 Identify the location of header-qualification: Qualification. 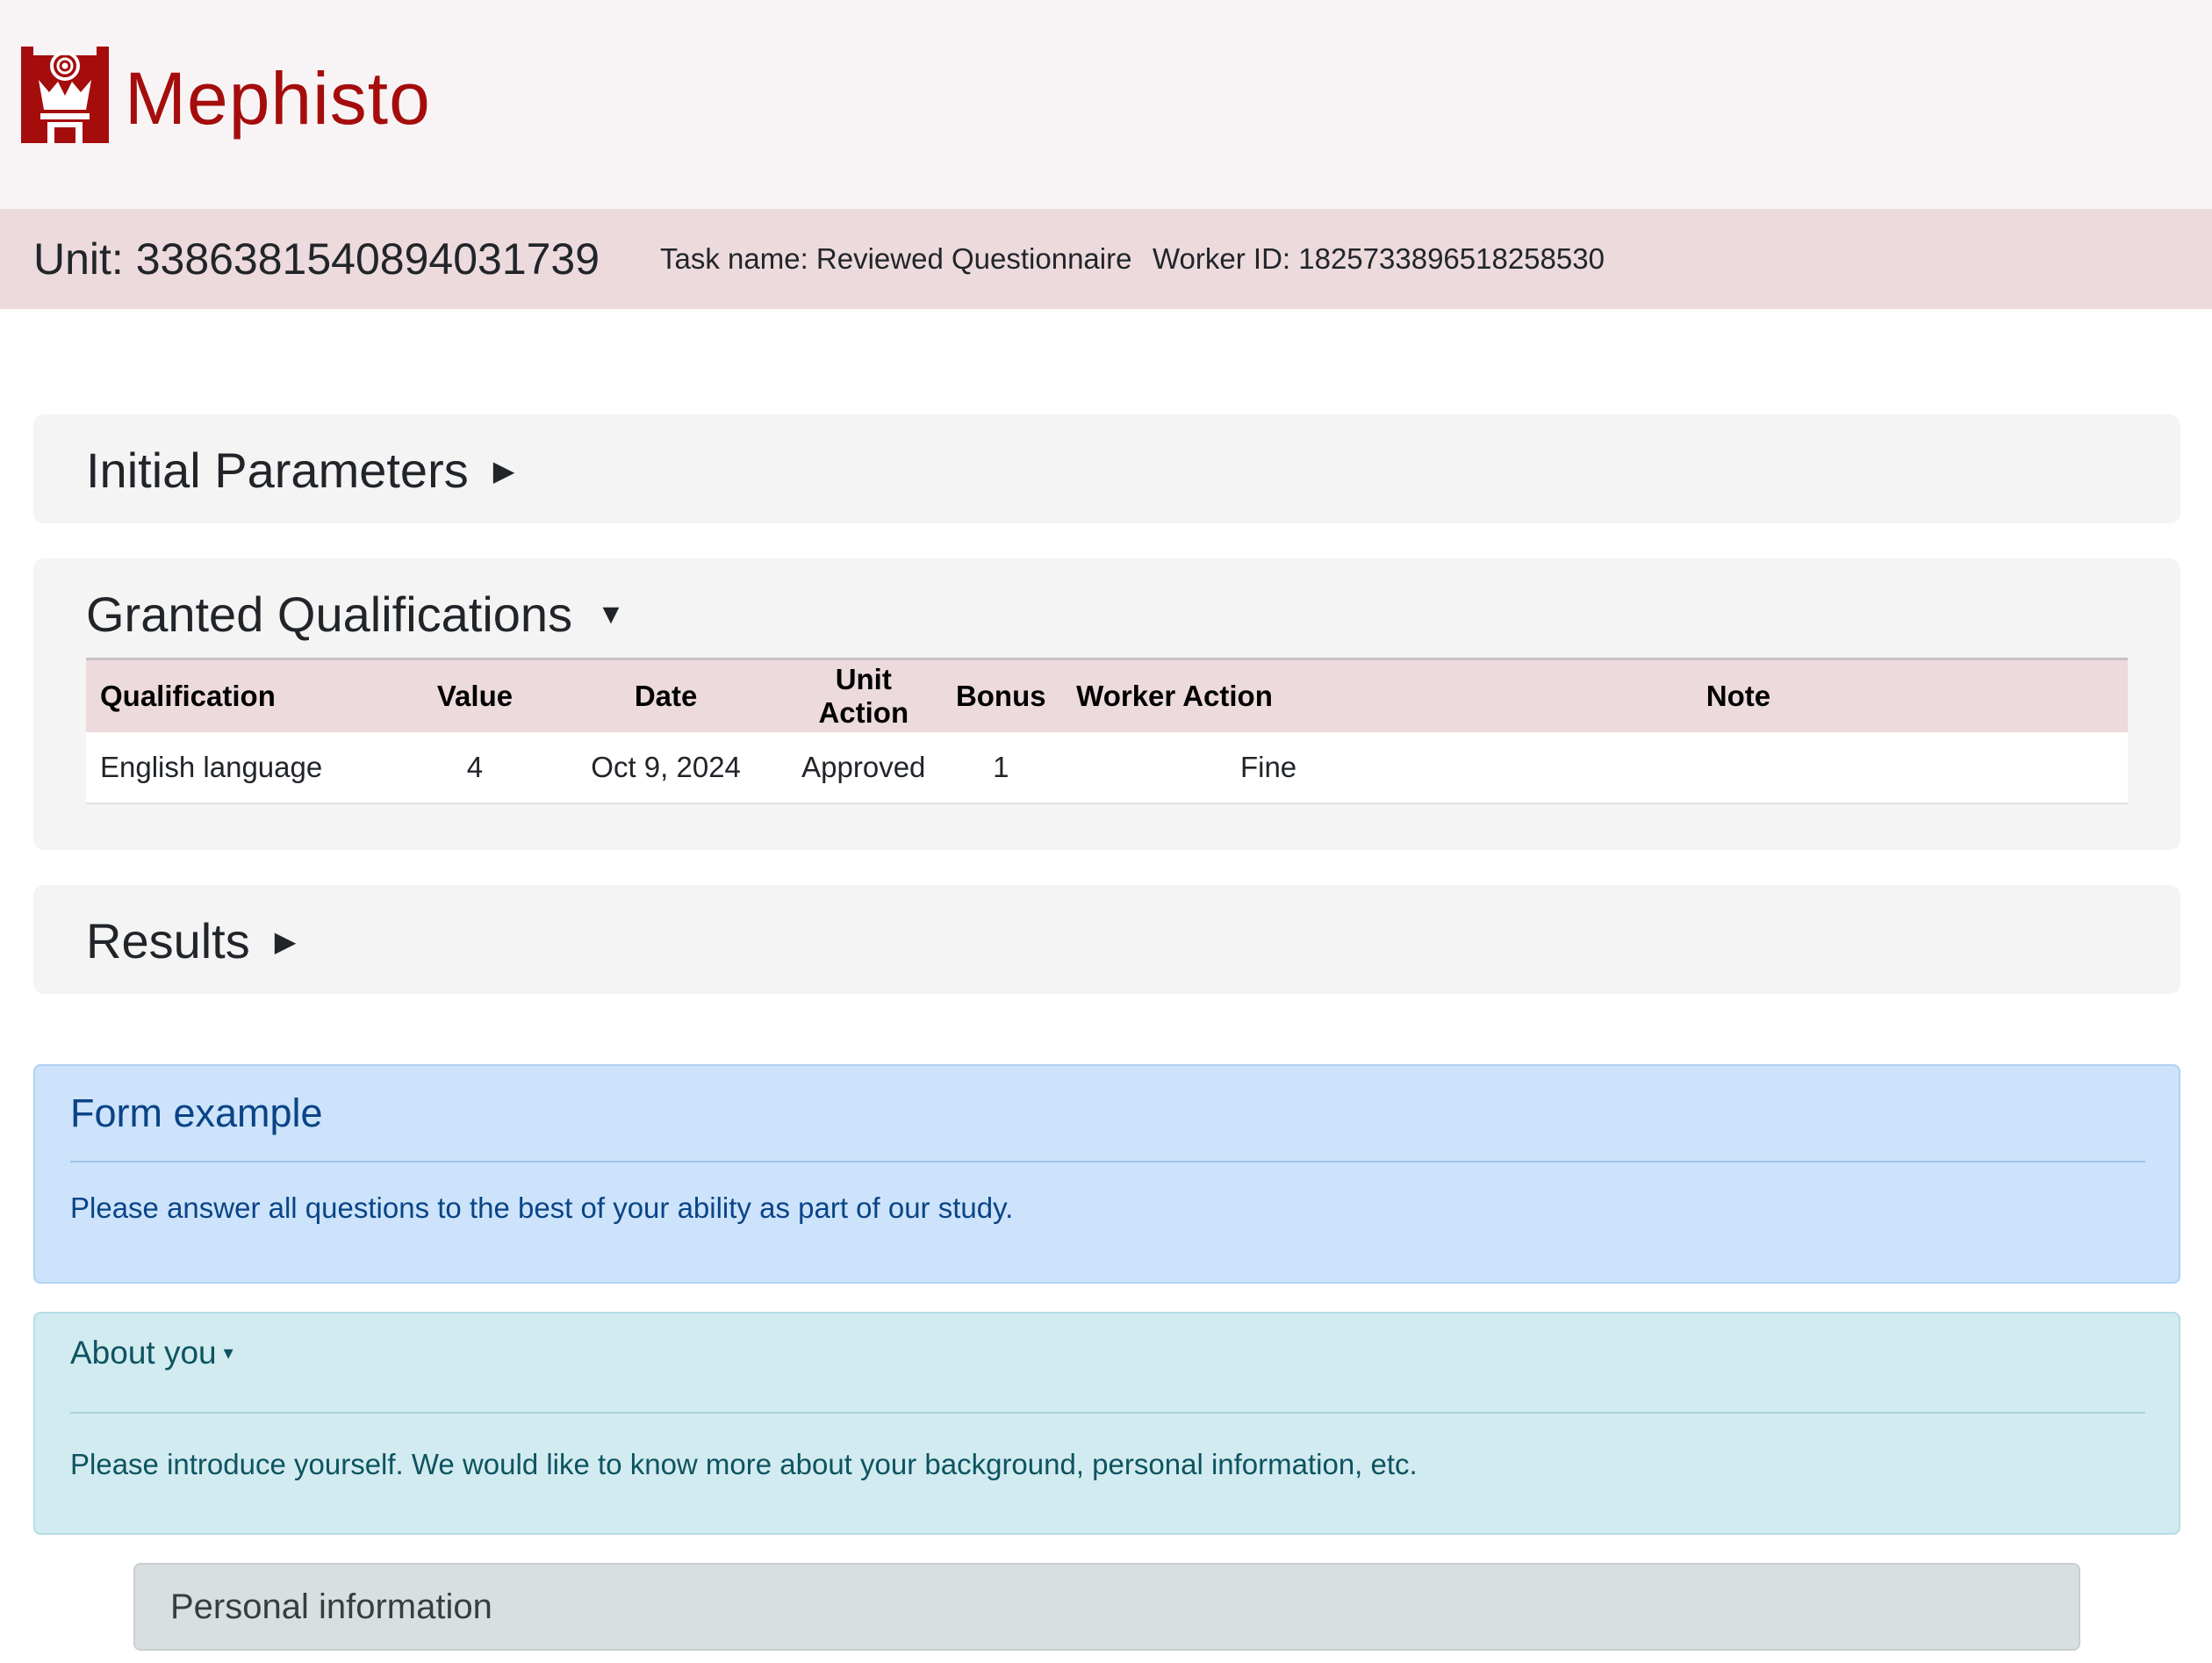
(188, 695).